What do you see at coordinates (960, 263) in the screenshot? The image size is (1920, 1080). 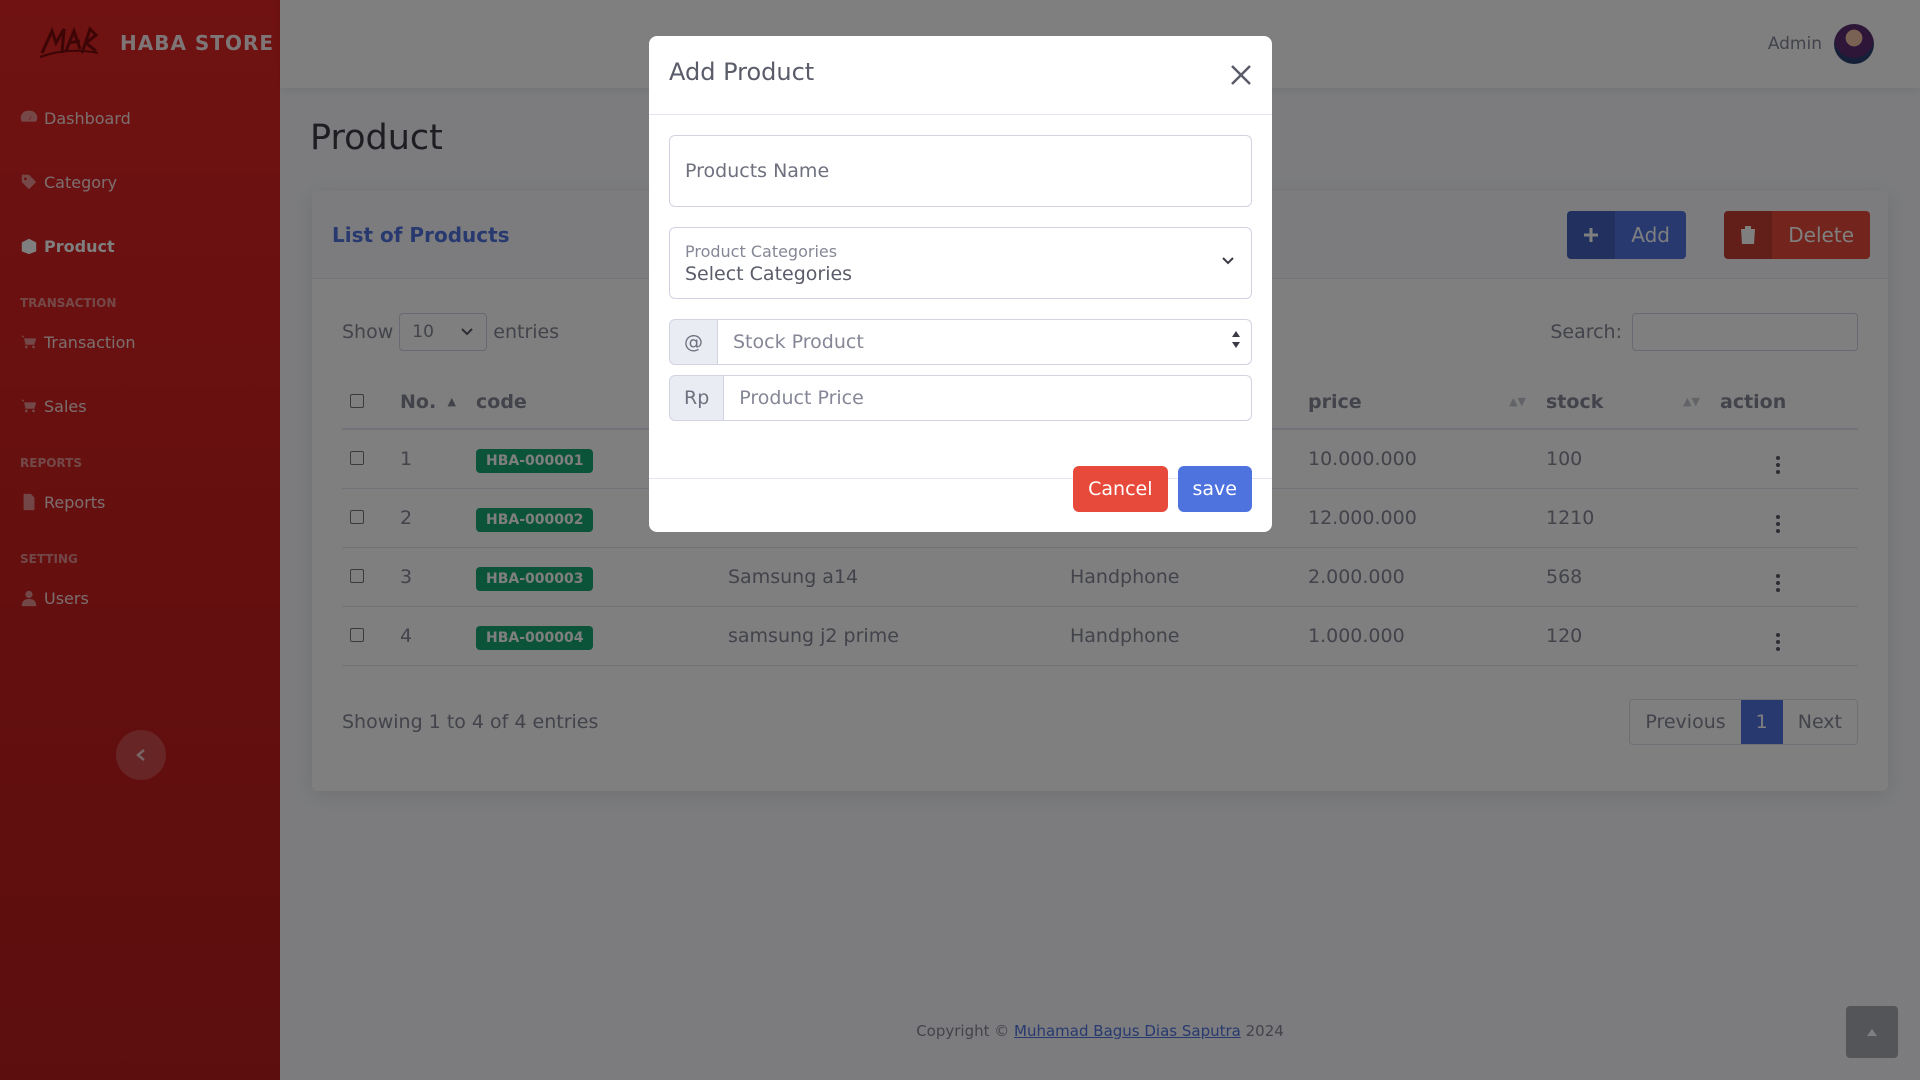 I see `product-category-select: Product Categories Select Categories` at bounding box center [960, 263].